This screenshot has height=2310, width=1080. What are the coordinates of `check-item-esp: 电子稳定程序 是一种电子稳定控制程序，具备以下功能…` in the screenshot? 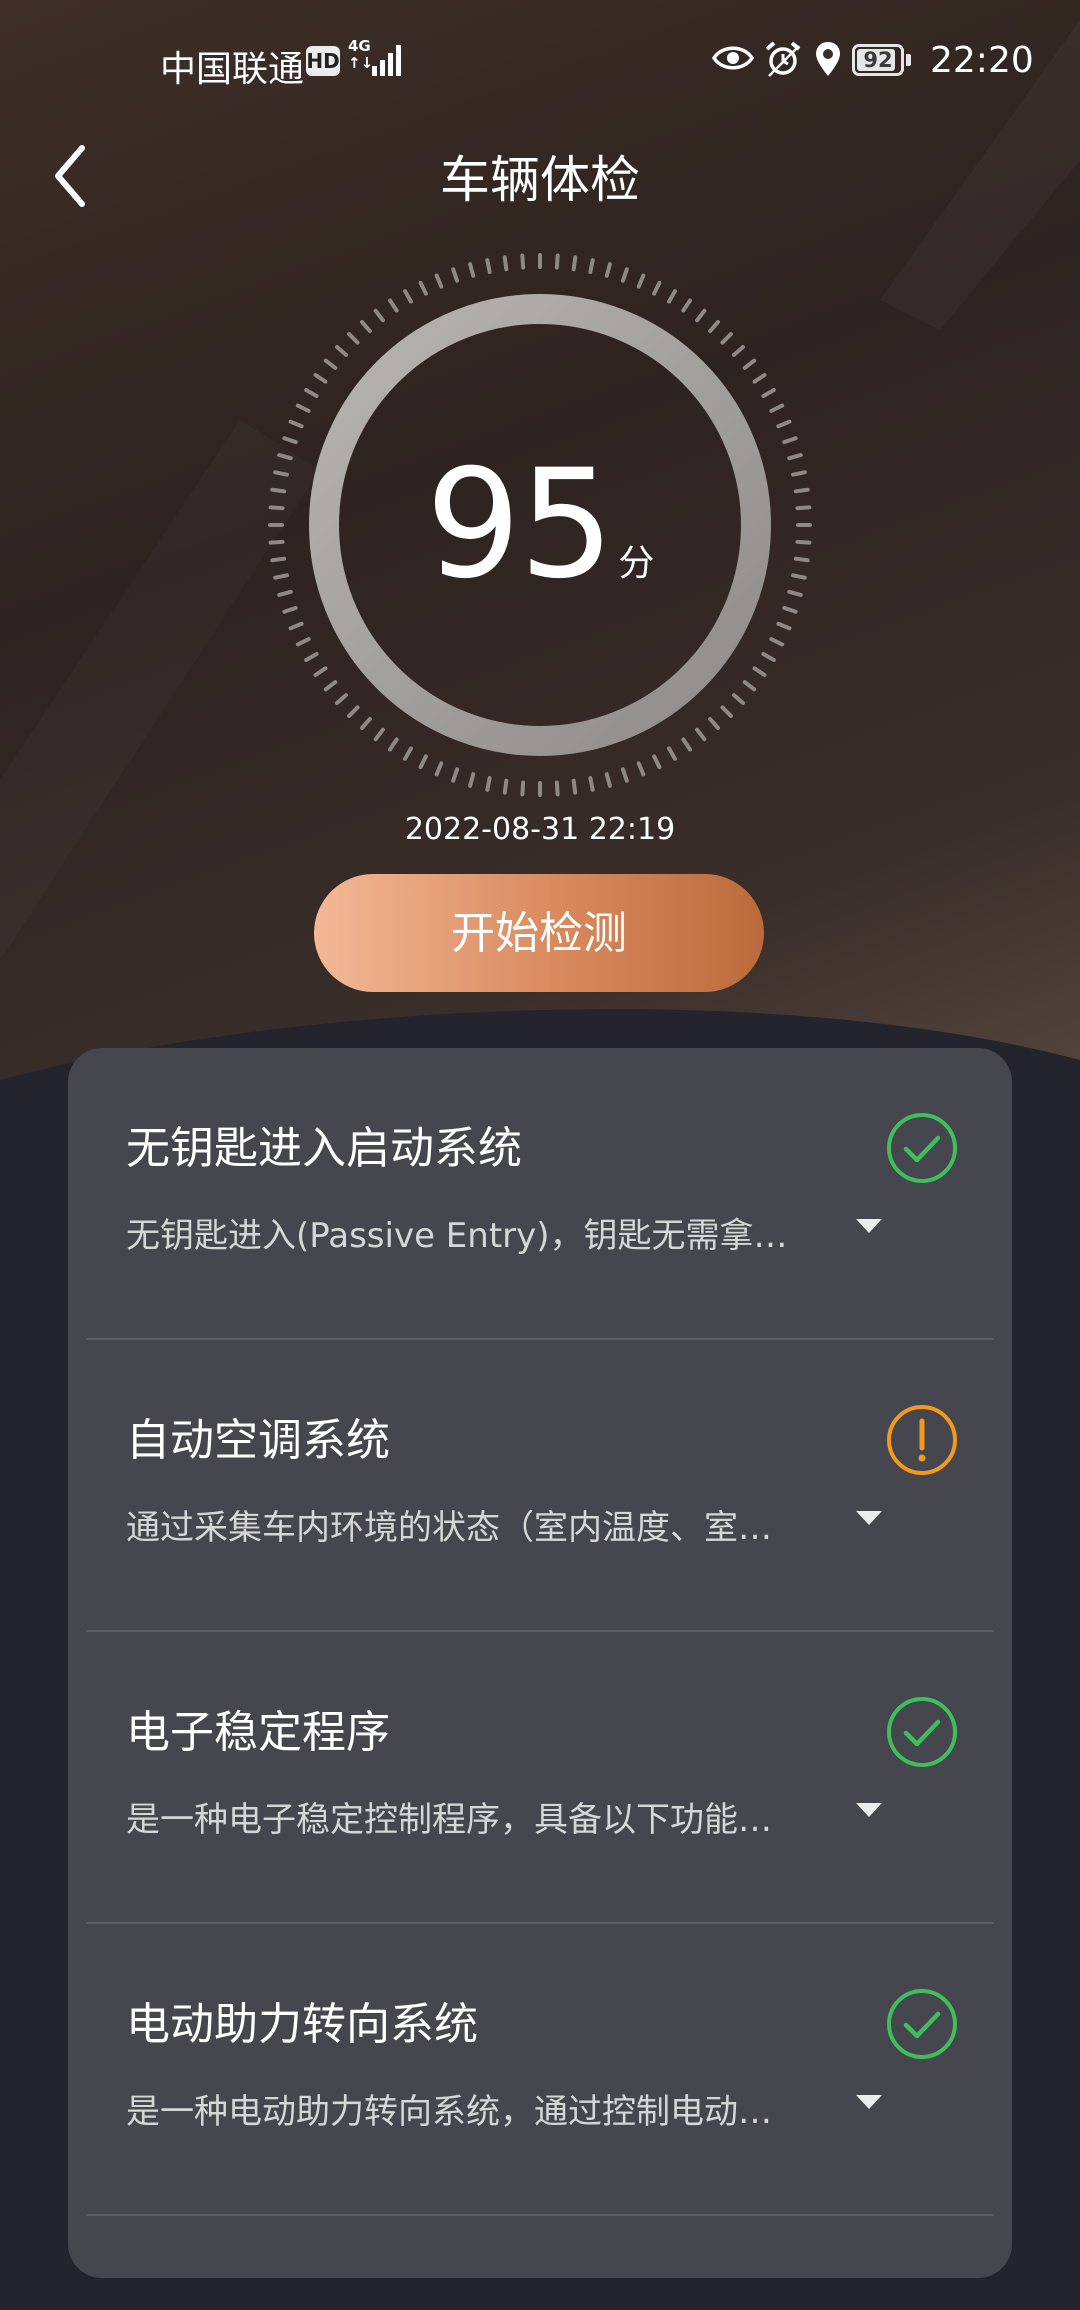 It's located at (540, 1778).